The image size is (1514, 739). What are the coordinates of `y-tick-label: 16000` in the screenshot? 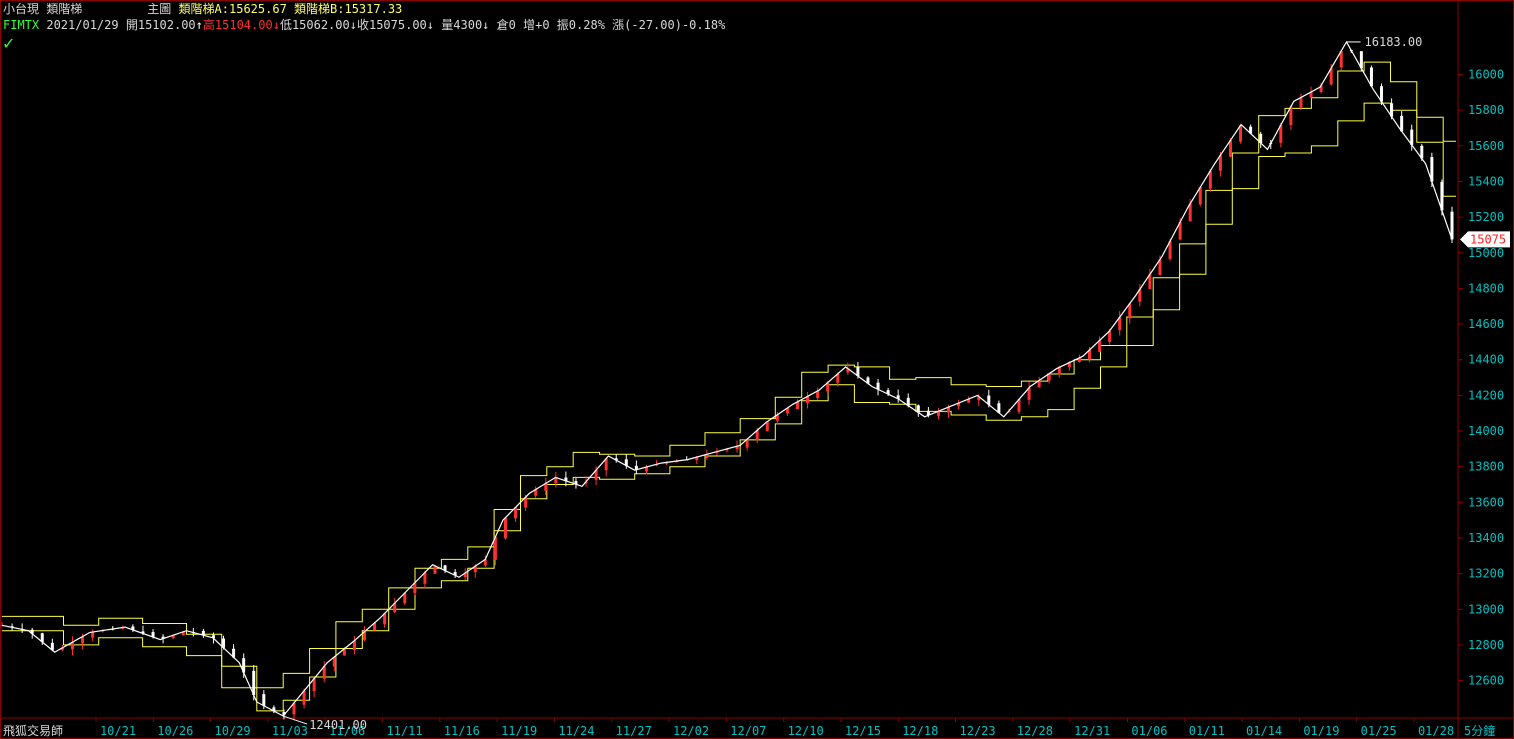 It's located at (1486, 75).